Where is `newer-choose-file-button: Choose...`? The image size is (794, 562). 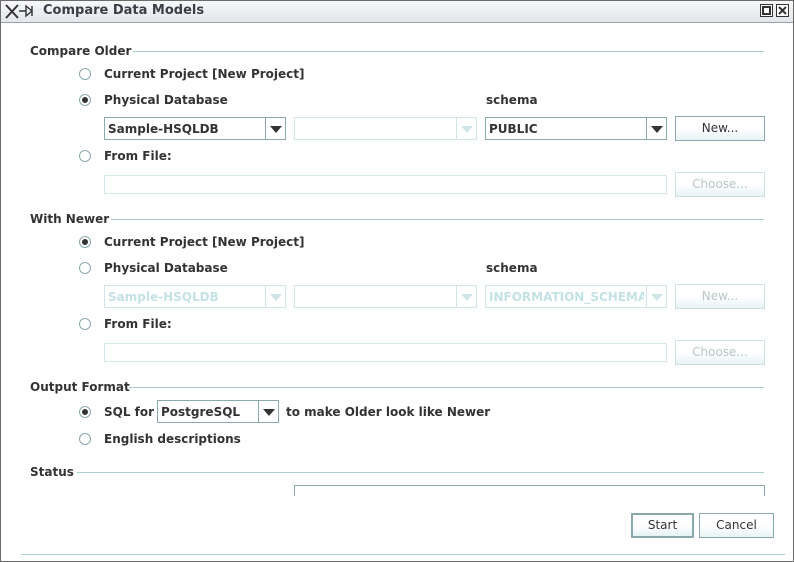 newer-choose-file-button: Choose... is located at coordinates (720, 352).